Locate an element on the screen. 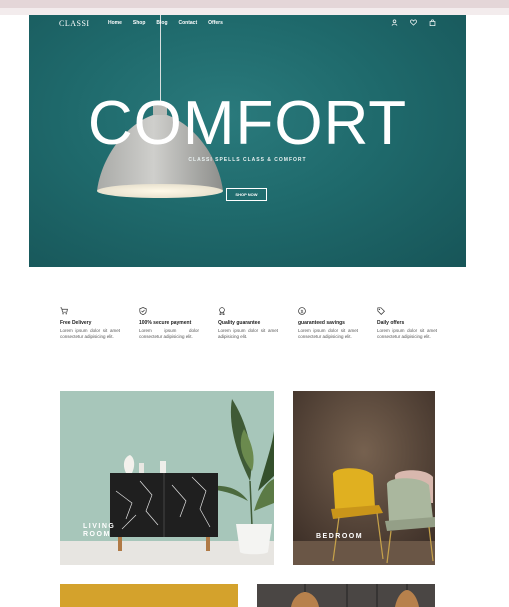 The width and height of the screenshot is (509, 607). bedroom-label: BEDROOM is located at coordinates (340, 536).